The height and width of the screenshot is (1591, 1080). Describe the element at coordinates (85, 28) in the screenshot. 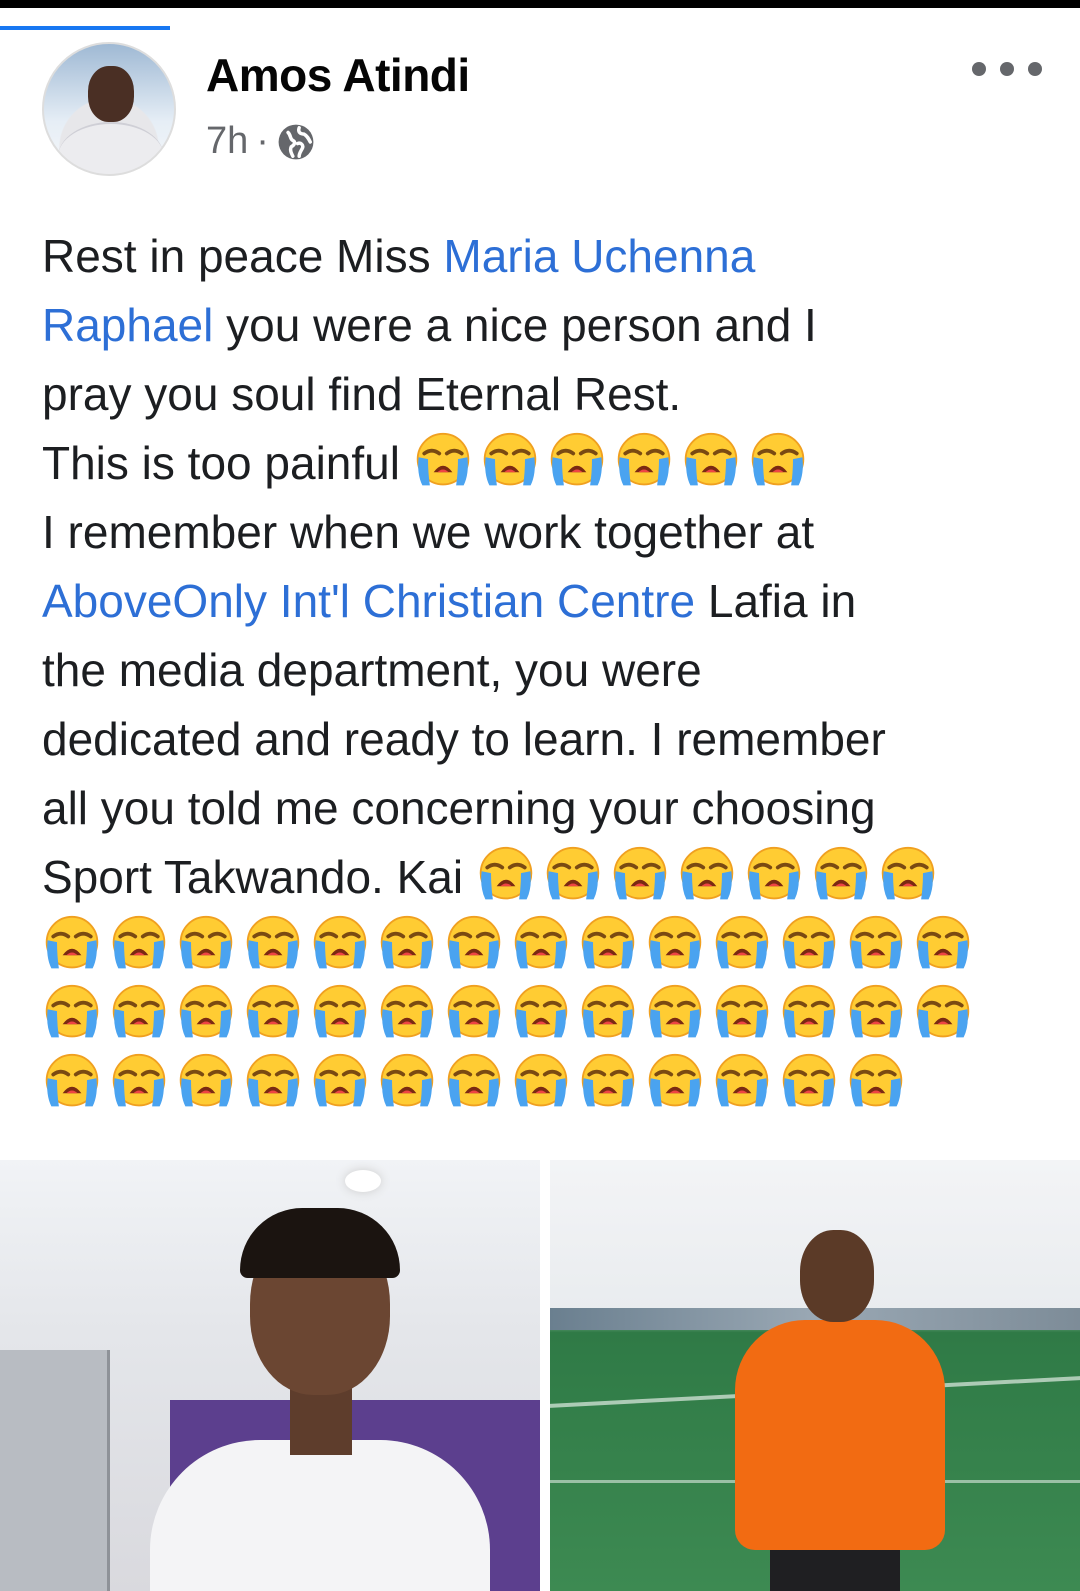

I see `tab-indicator` at that location.